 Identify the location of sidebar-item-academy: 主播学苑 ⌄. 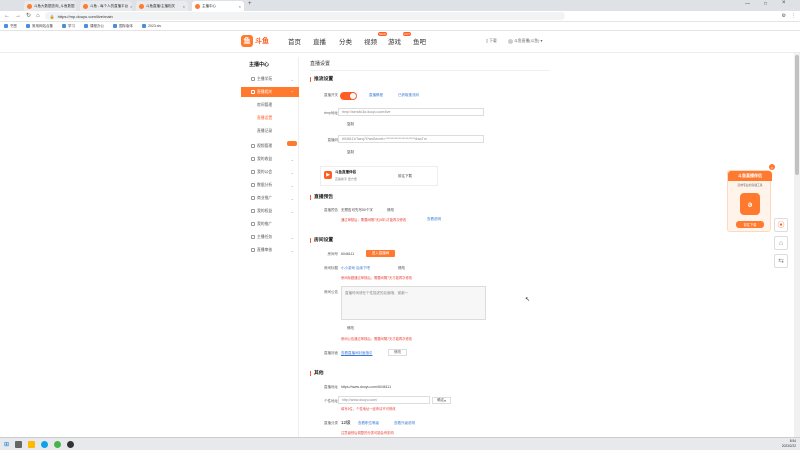
(270, 79).